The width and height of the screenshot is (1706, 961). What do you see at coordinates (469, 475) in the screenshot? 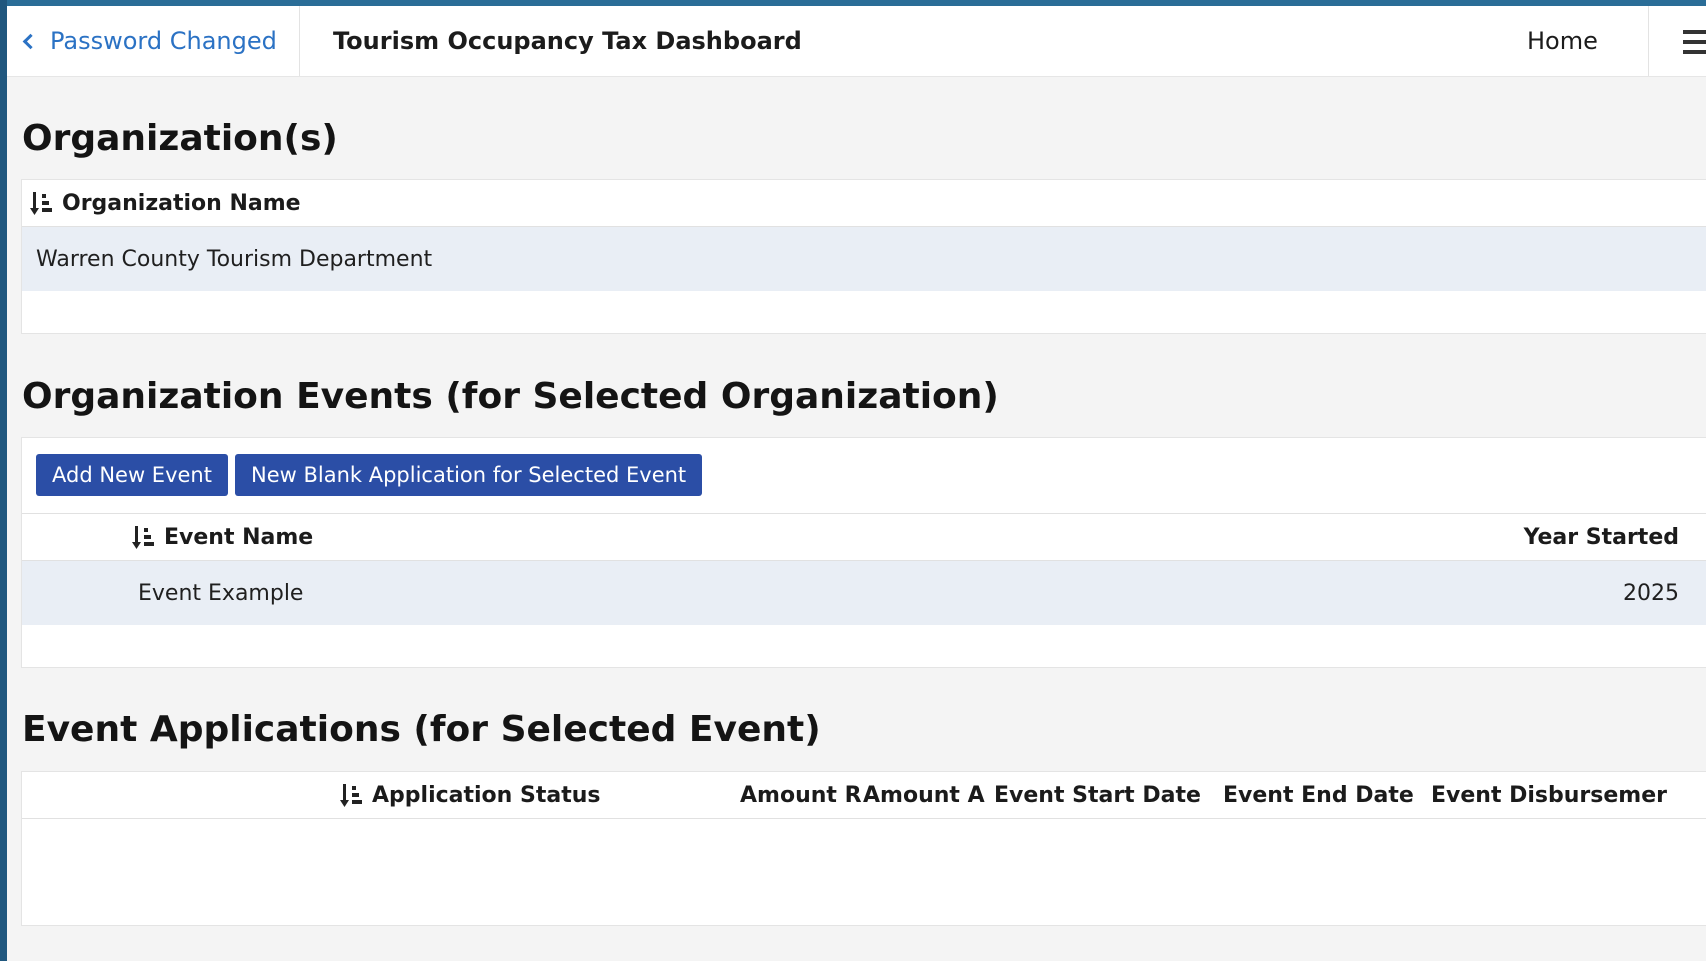
I see `new-blank-application-button: New Blank Application for Selected Event` at bounding box center [469, 475].